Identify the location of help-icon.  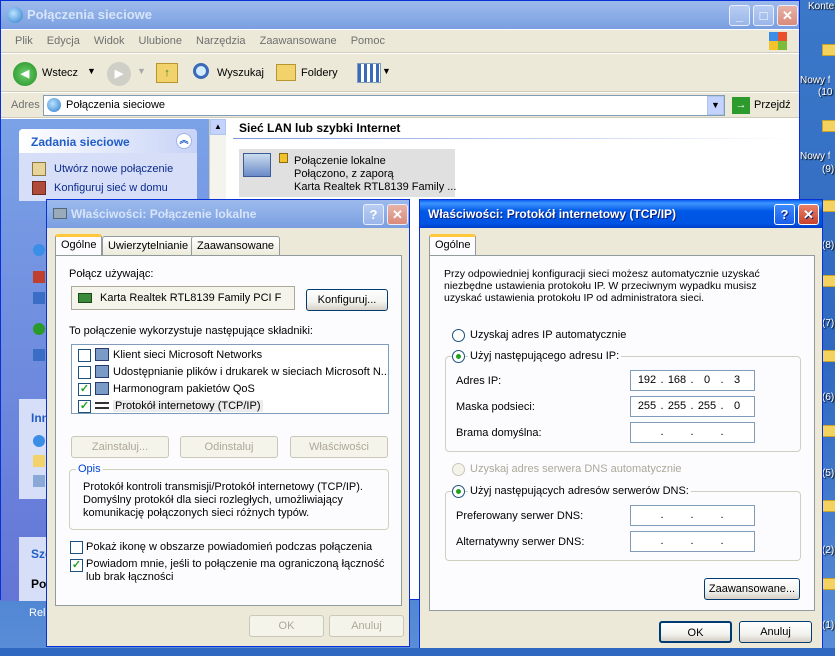
(39, 355).